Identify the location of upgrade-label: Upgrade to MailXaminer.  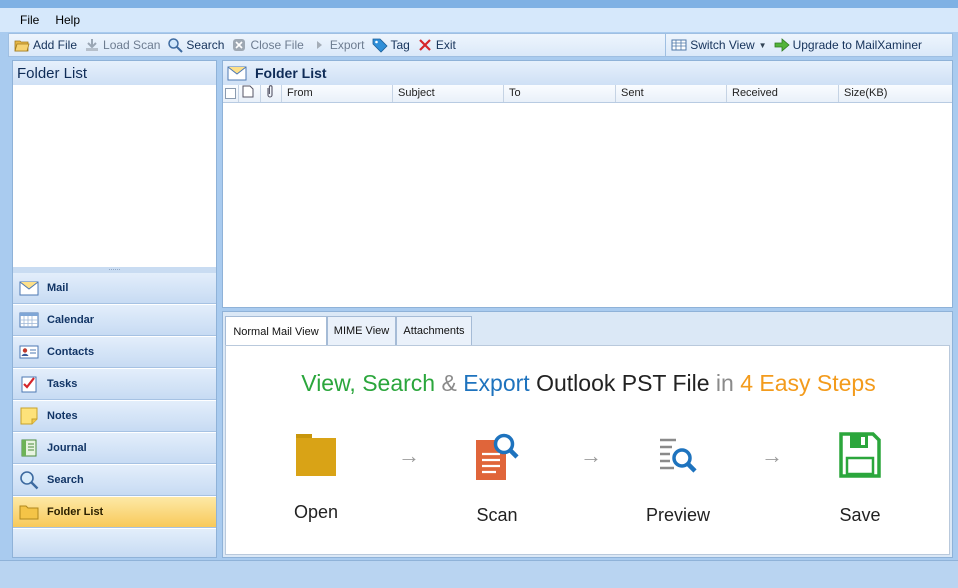
(857, 45).